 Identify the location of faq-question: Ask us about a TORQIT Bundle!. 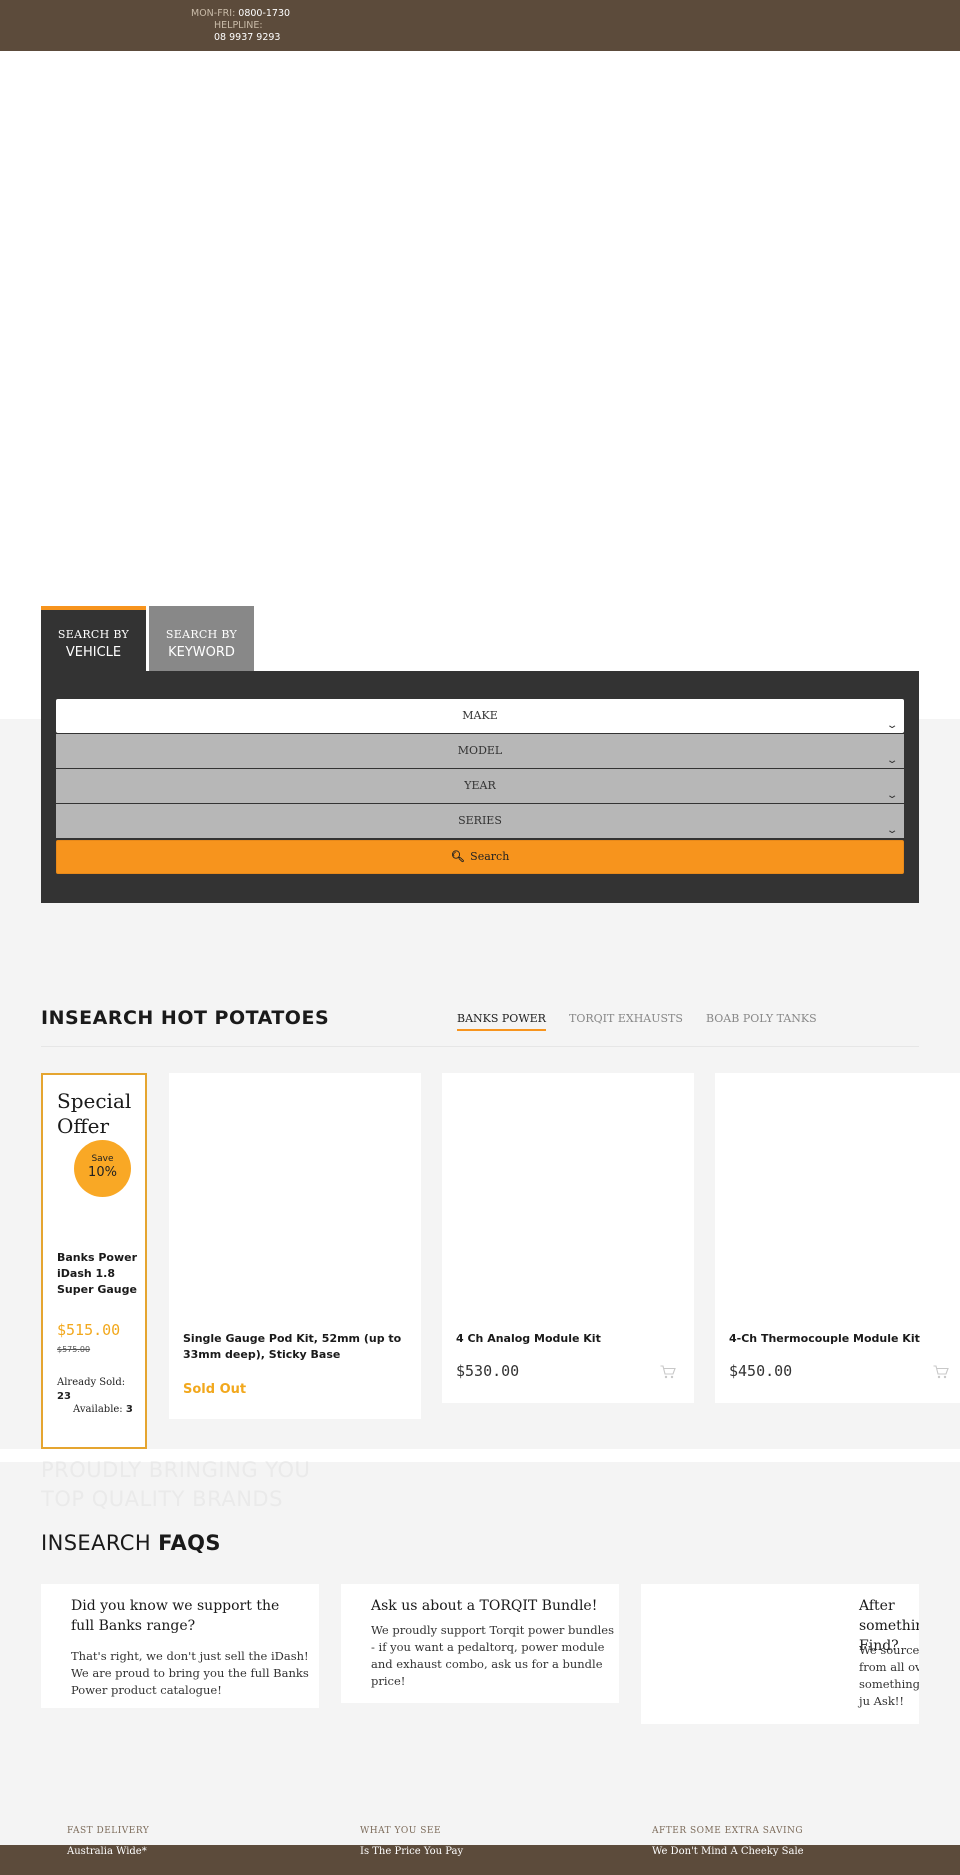
(484, 1606).